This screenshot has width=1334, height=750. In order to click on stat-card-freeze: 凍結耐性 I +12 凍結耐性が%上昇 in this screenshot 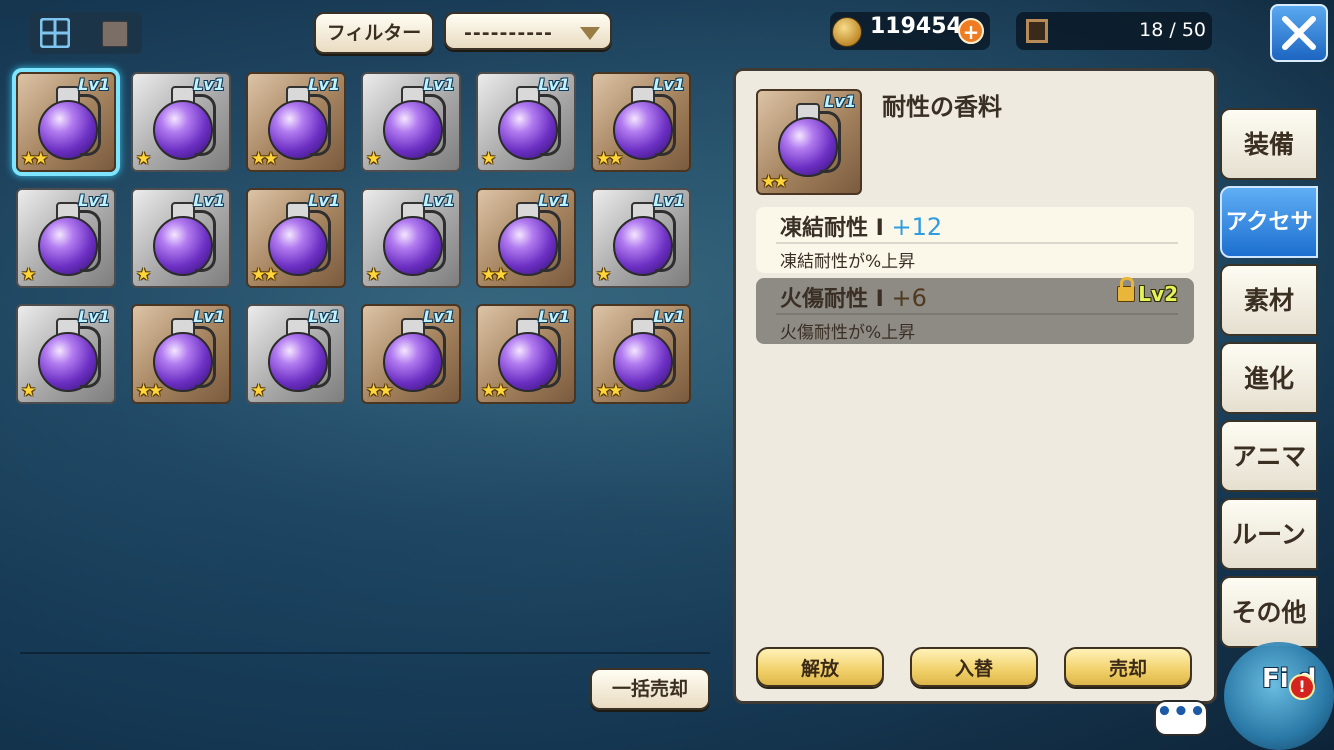, I will do `click(975, 240)`.